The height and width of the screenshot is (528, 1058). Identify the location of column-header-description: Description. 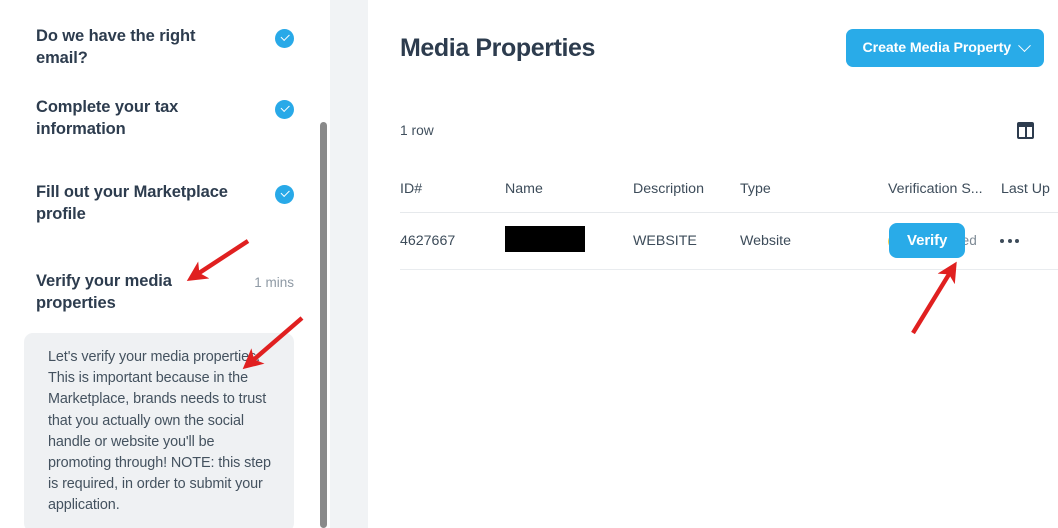
(686, 189).